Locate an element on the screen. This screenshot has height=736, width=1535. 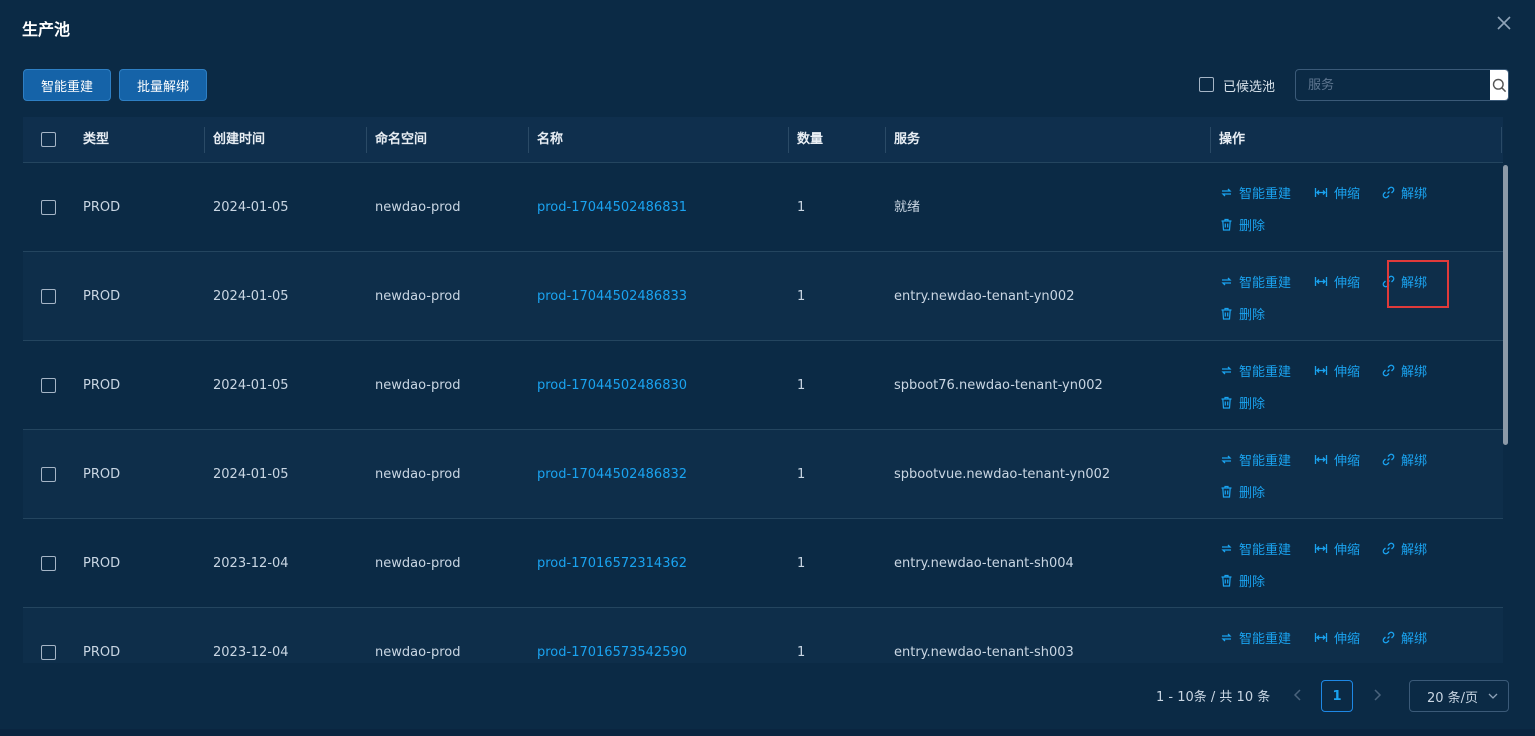
cell-service: spboot76.newdao-tenant-yn002 is located at coordinates (998, 385).